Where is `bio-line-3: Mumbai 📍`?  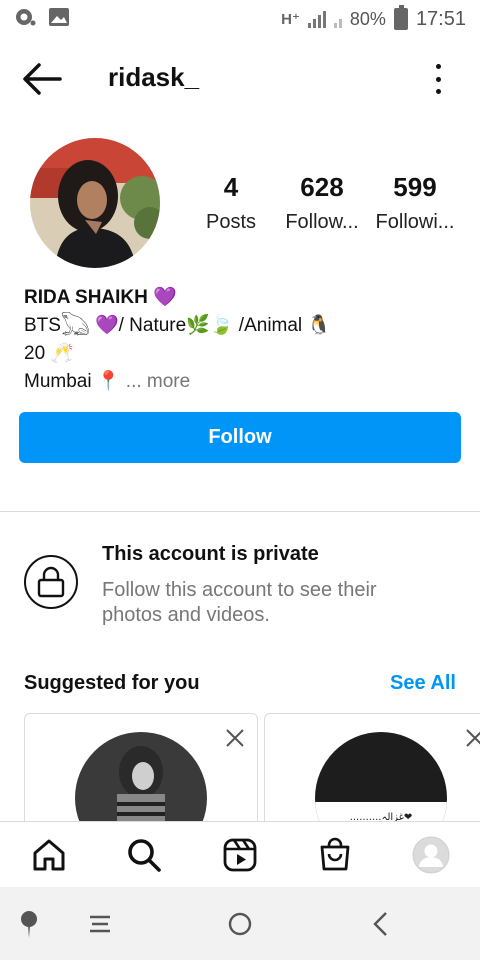 bio-line-3: Mumbai 📍 is located at coordinates (72, 381).